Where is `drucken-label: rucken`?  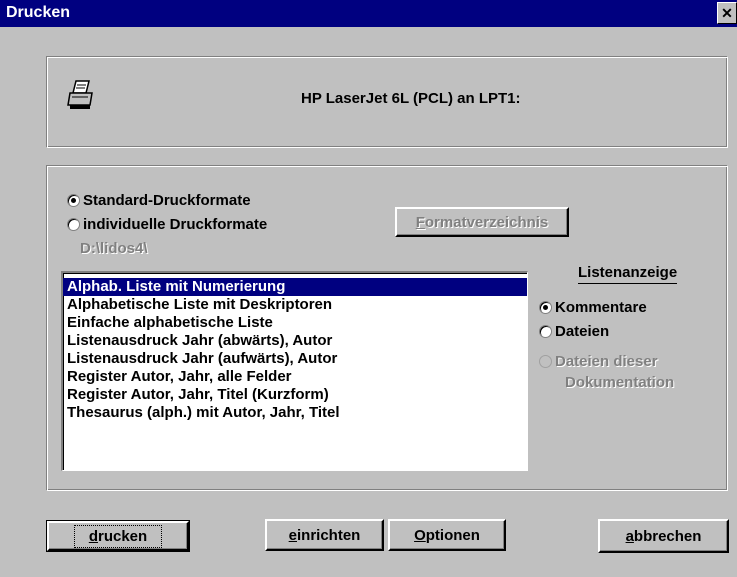
drucken-label: rucken is located at coordinates (122, 536).